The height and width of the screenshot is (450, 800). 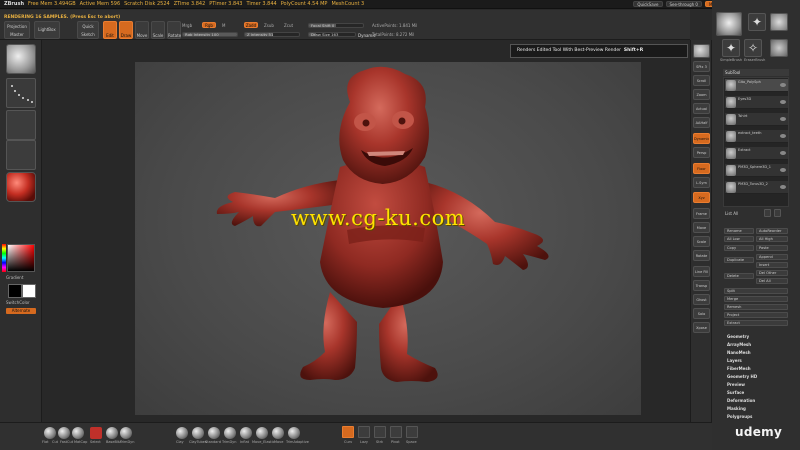 I want to click on stroke-thumbnail, so click(x=21, y=93).